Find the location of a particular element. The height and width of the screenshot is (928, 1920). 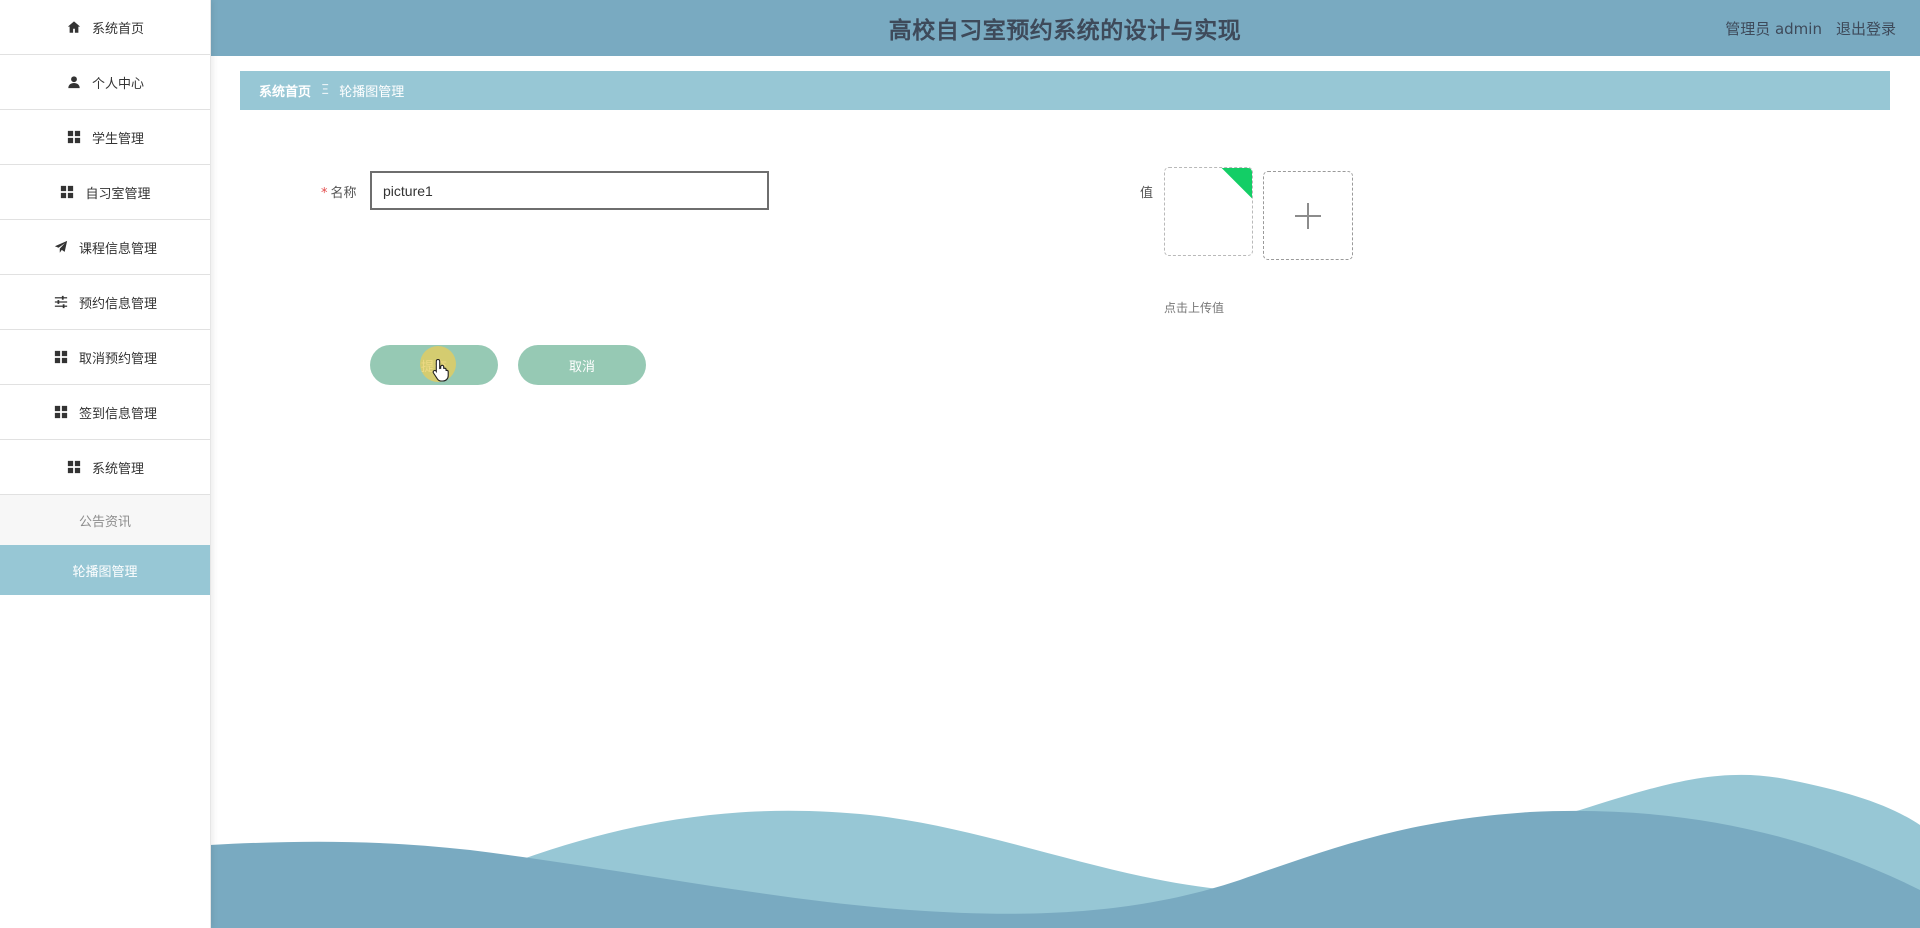

sliders-icon is located at coordinates (61, 302).